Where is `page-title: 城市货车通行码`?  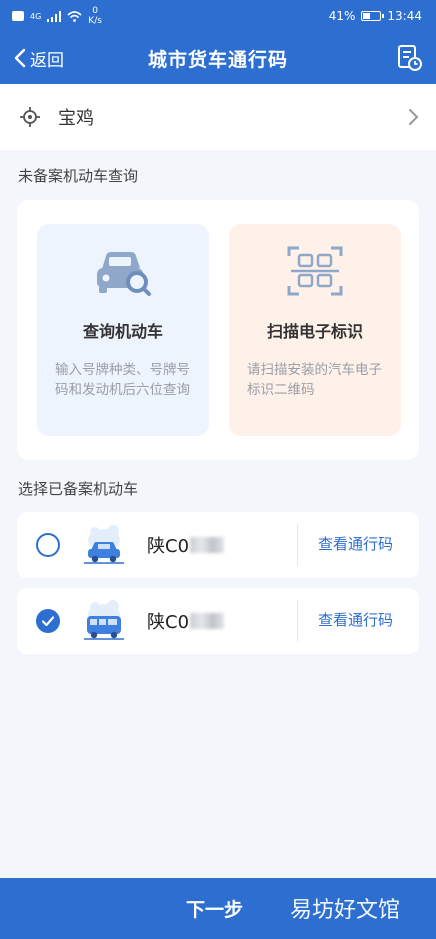
page-title: 城市货车通行码 is located at coordinates (217, 59).